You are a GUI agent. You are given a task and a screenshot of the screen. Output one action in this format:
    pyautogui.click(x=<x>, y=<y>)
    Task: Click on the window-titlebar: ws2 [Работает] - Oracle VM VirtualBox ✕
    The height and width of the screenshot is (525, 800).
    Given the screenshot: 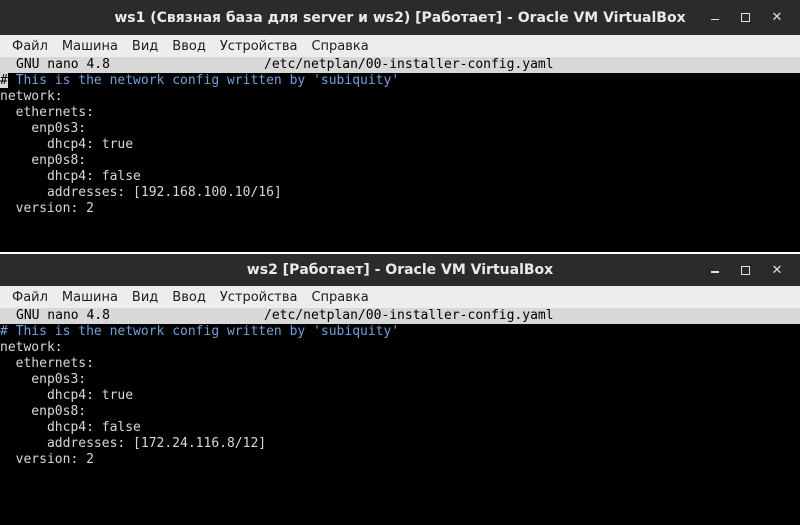 What is the action you would take?
    pyautogui.click(x=400, y=270)
    